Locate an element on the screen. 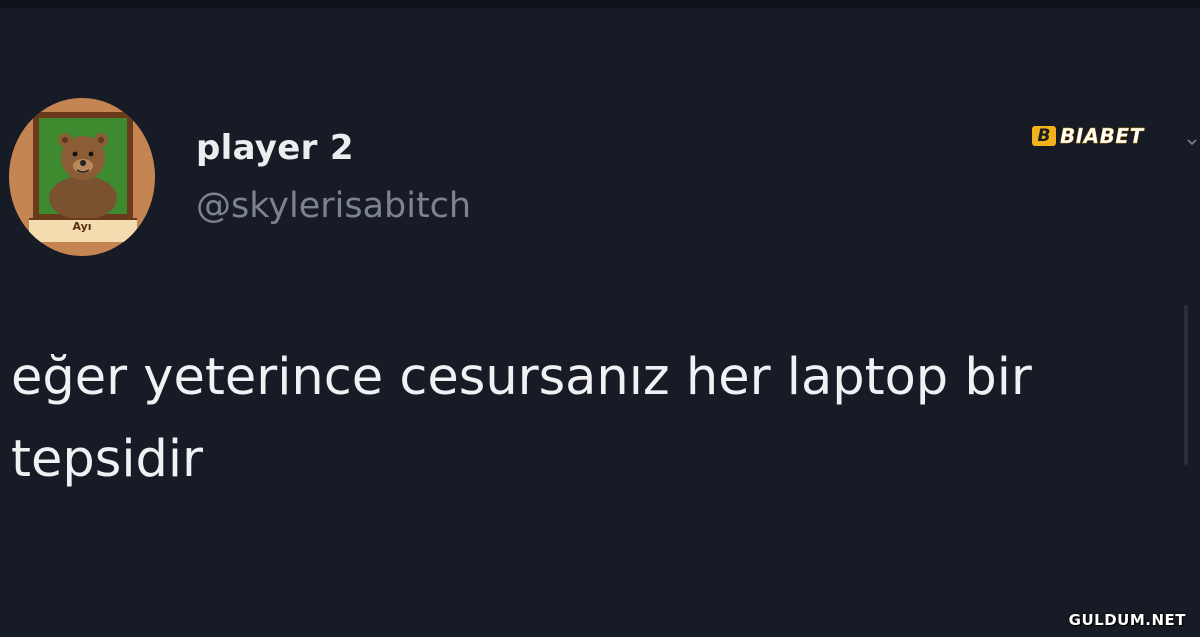 The image size is (1200, 637). user-handle: @skylerisabitch is located at coordinates (333, 206).